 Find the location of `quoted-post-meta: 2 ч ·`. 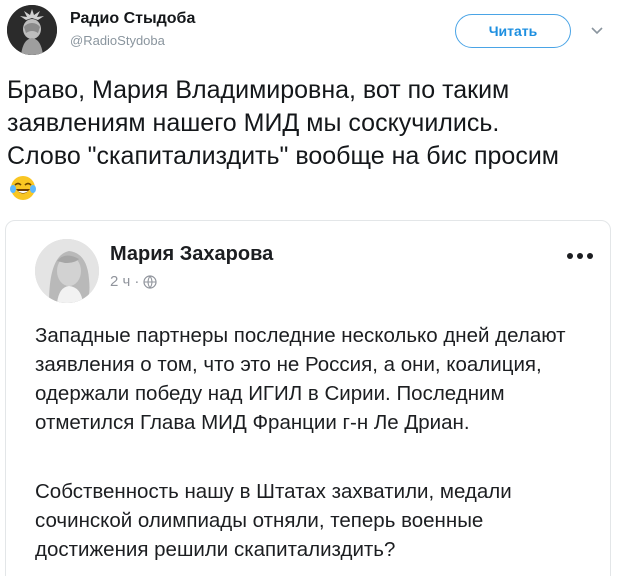

quoted-post-meta: 2 ч · is located at coordinates (133, 281).